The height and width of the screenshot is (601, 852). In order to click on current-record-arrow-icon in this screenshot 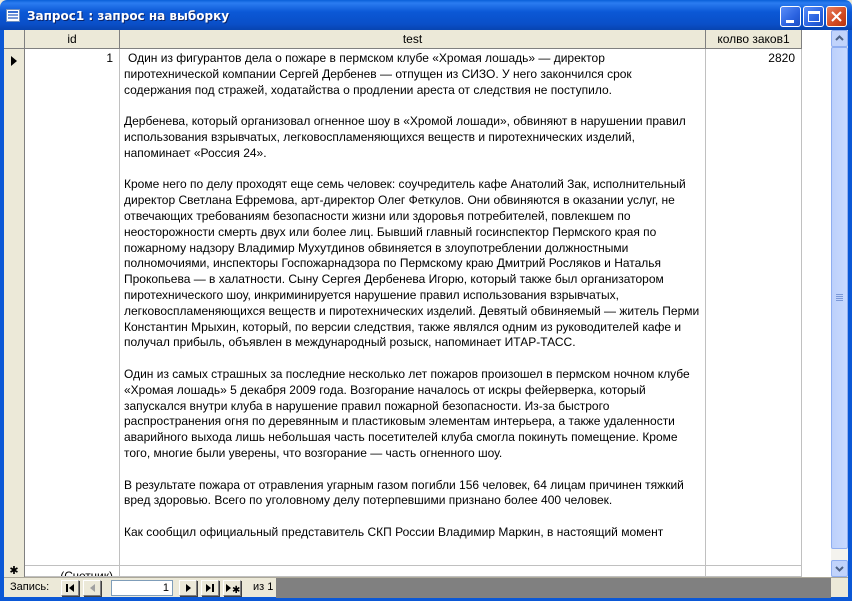, I will do `click(14, 61)`.